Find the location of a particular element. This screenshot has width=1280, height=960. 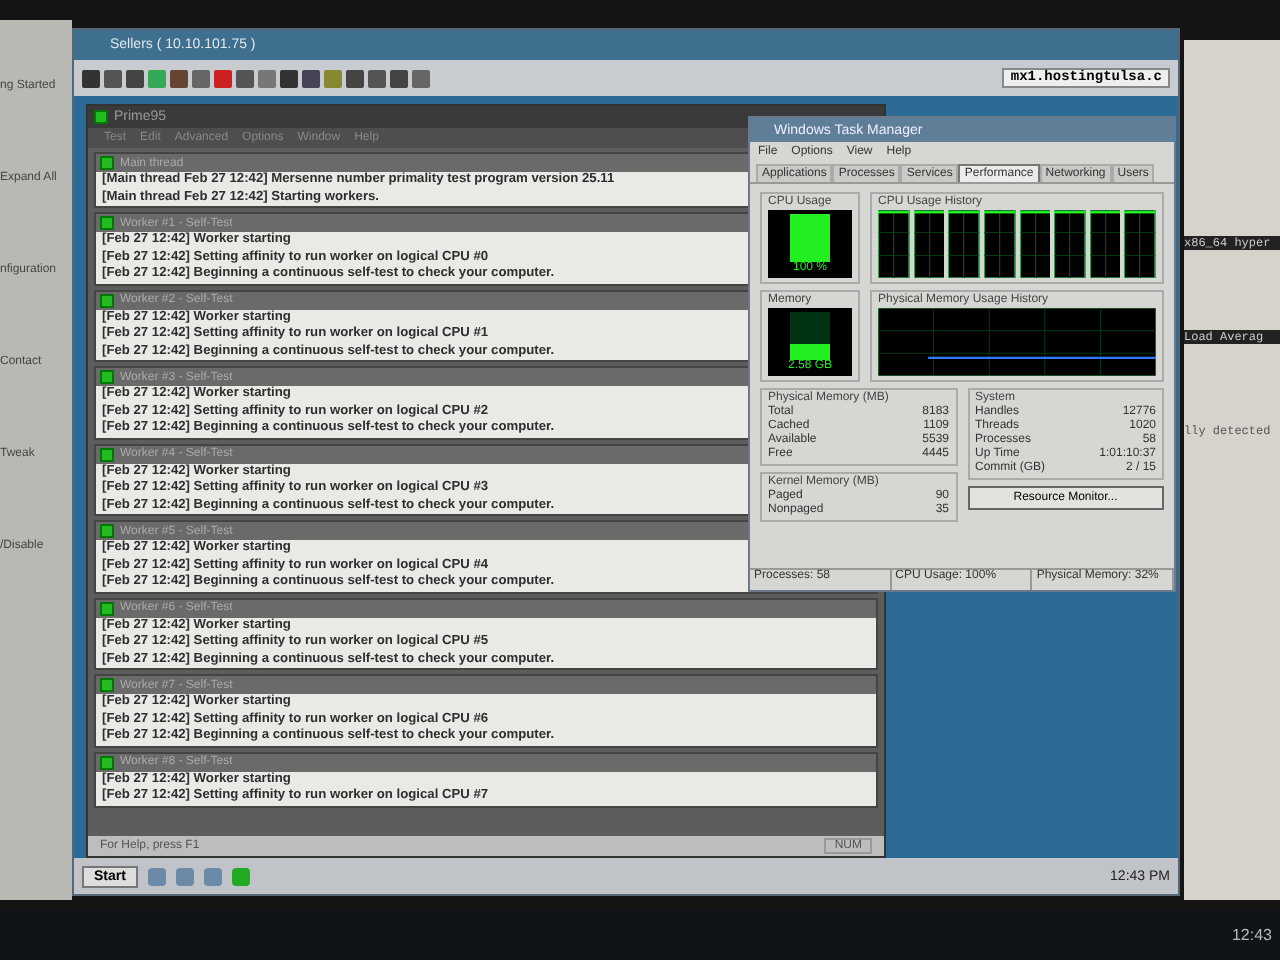

taskbar-clock: 12:43 is located at coordinates (1251, 935).